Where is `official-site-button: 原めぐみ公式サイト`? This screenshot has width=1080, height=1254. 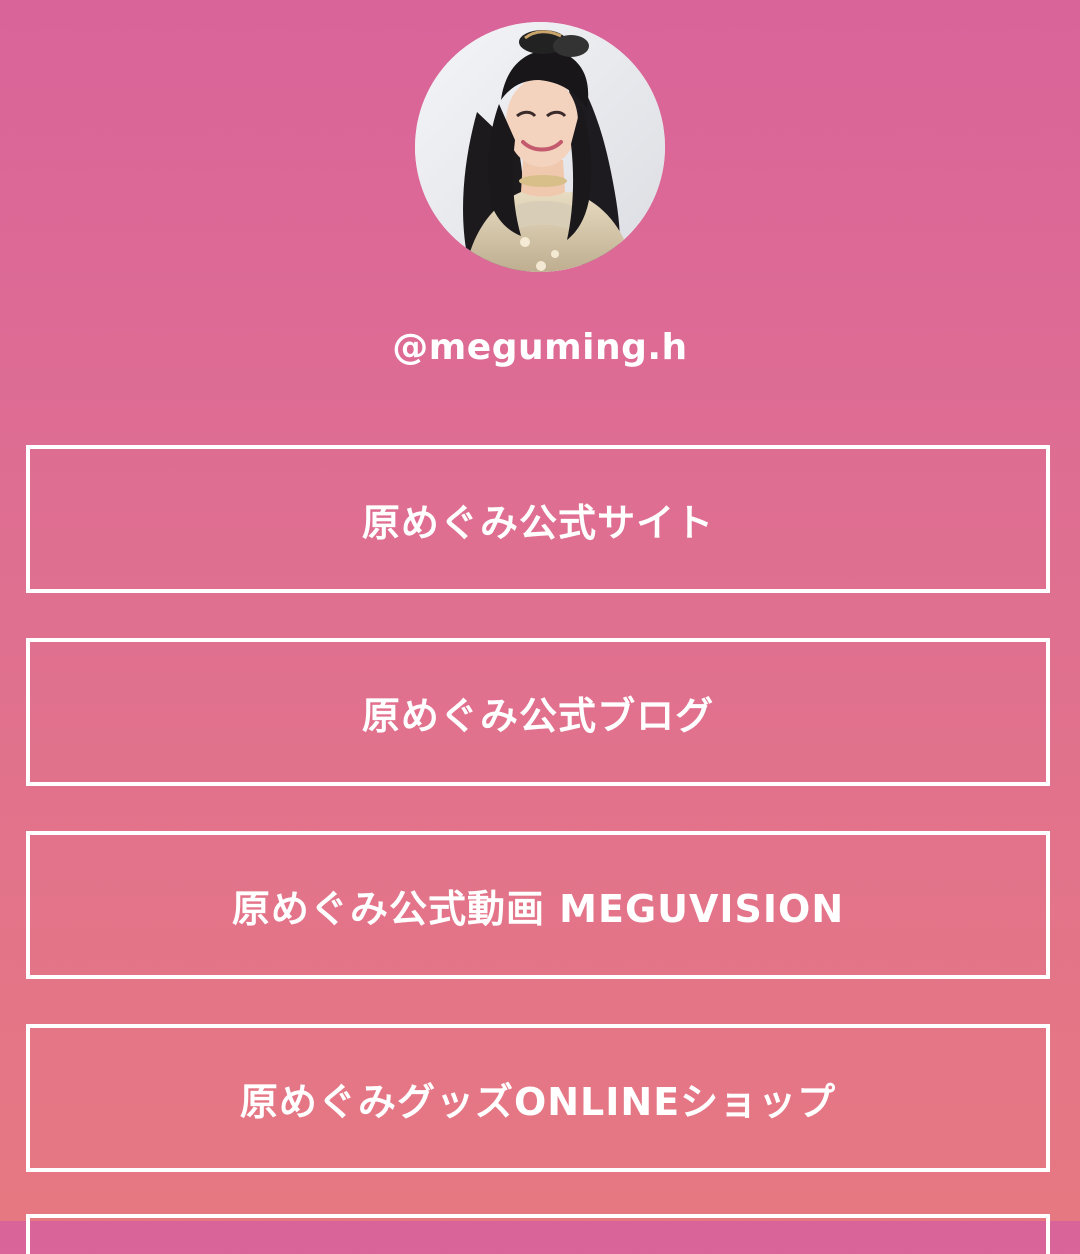 official-site-button: 原めぐみ公式サイト is located at coordinates (538, 519).